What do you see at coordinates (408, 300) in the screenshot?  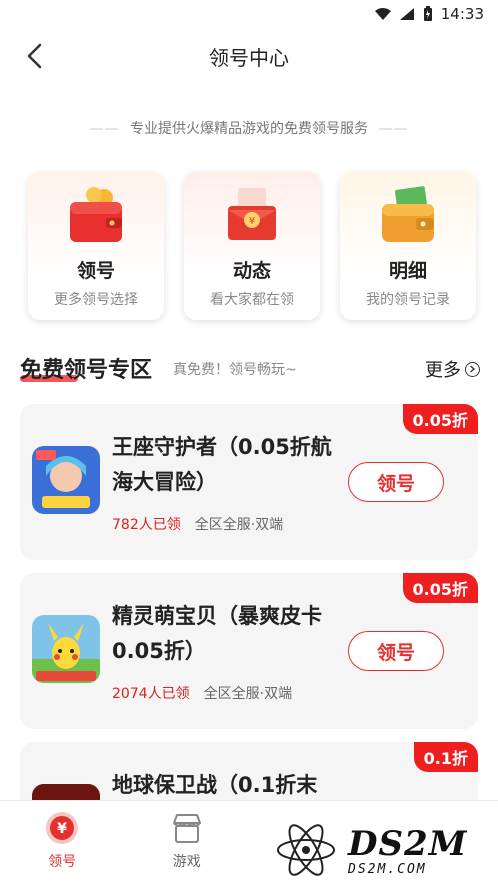 I see `entry-card-sub: 我的领号记录` at bounding box center [408, 300].